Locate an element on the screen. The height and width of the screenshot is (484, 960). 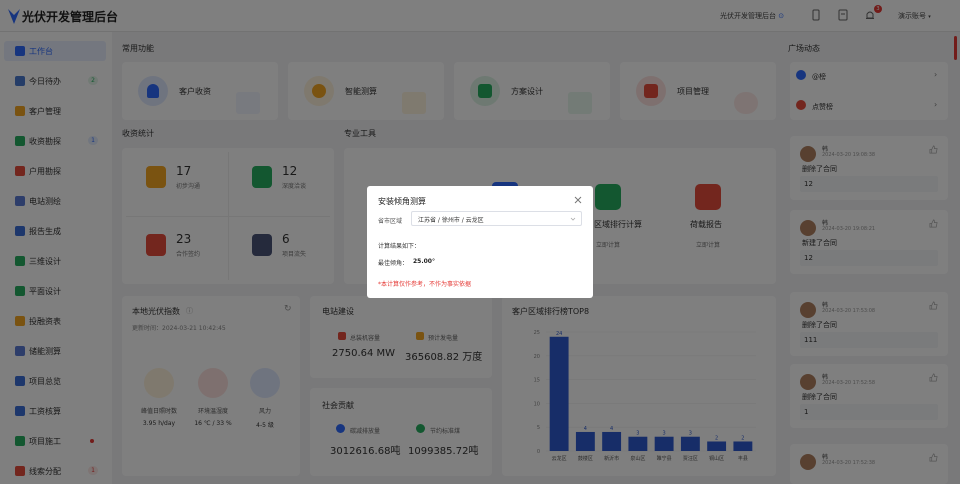
region-label: 省市区域 is located at coordinates (390, 221).